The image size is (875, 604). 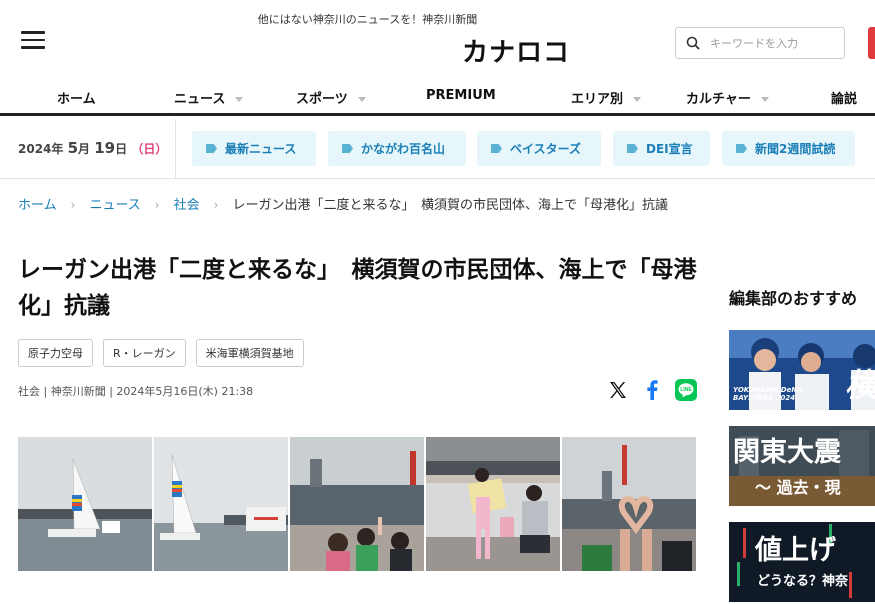 I want to click on quick-tag-dei: DEI宣言, so click(x=661, y=148).